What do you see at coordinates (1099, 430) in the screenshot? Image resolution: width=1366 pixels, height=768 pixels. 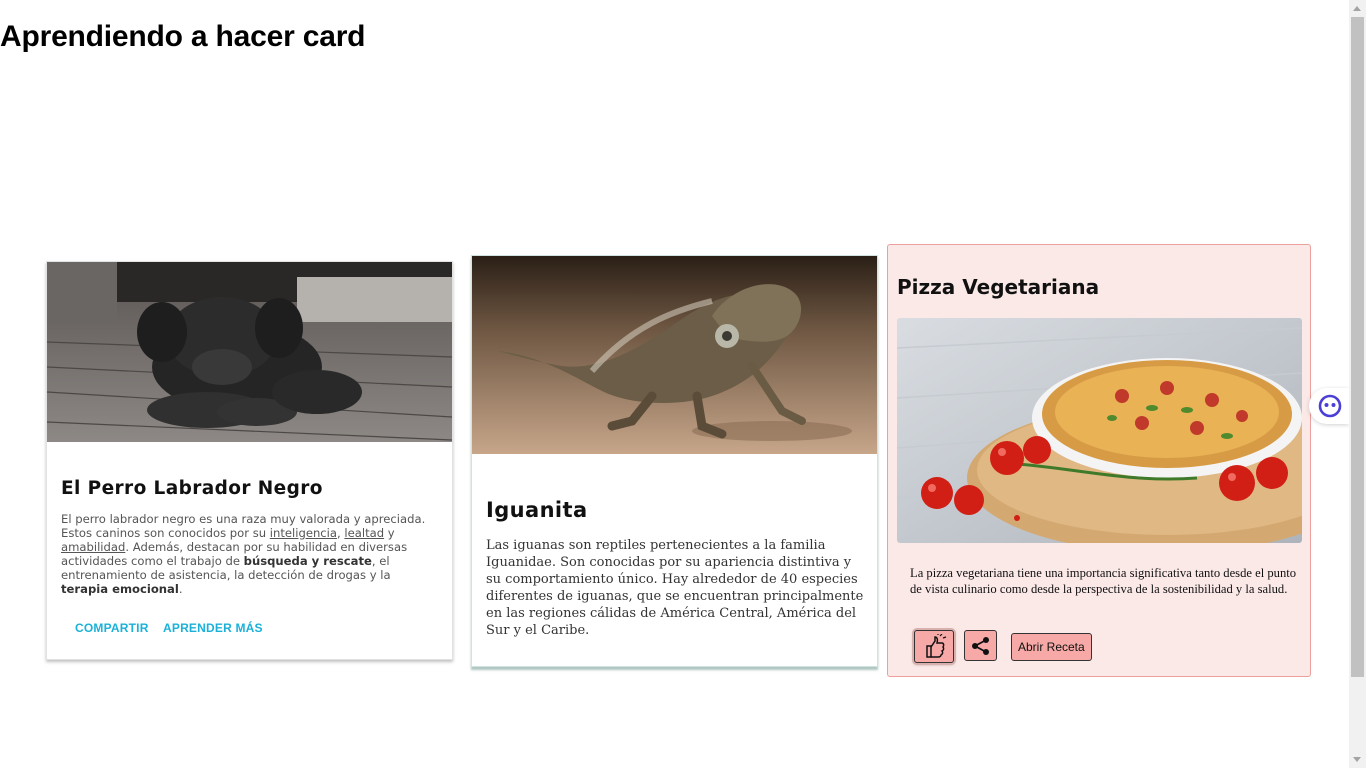 I see `pizza-photo` at bounding box center [1099, 430].